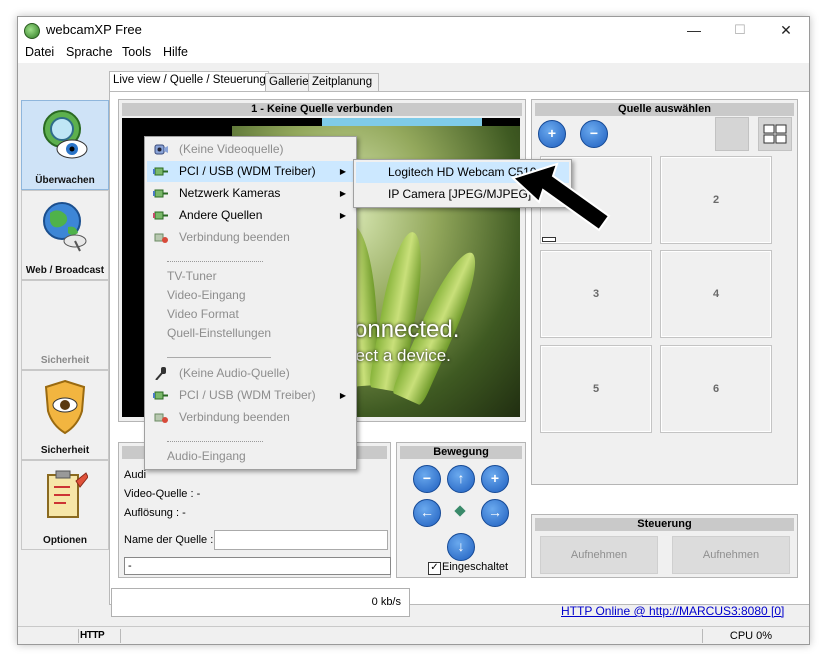 The width and height of the screenshot is (830, 666). What do you see at coordinates (343, 82) in the screenshot?
I see `tab-schedule: Zeitplanung` at bounding box center [343, 82].